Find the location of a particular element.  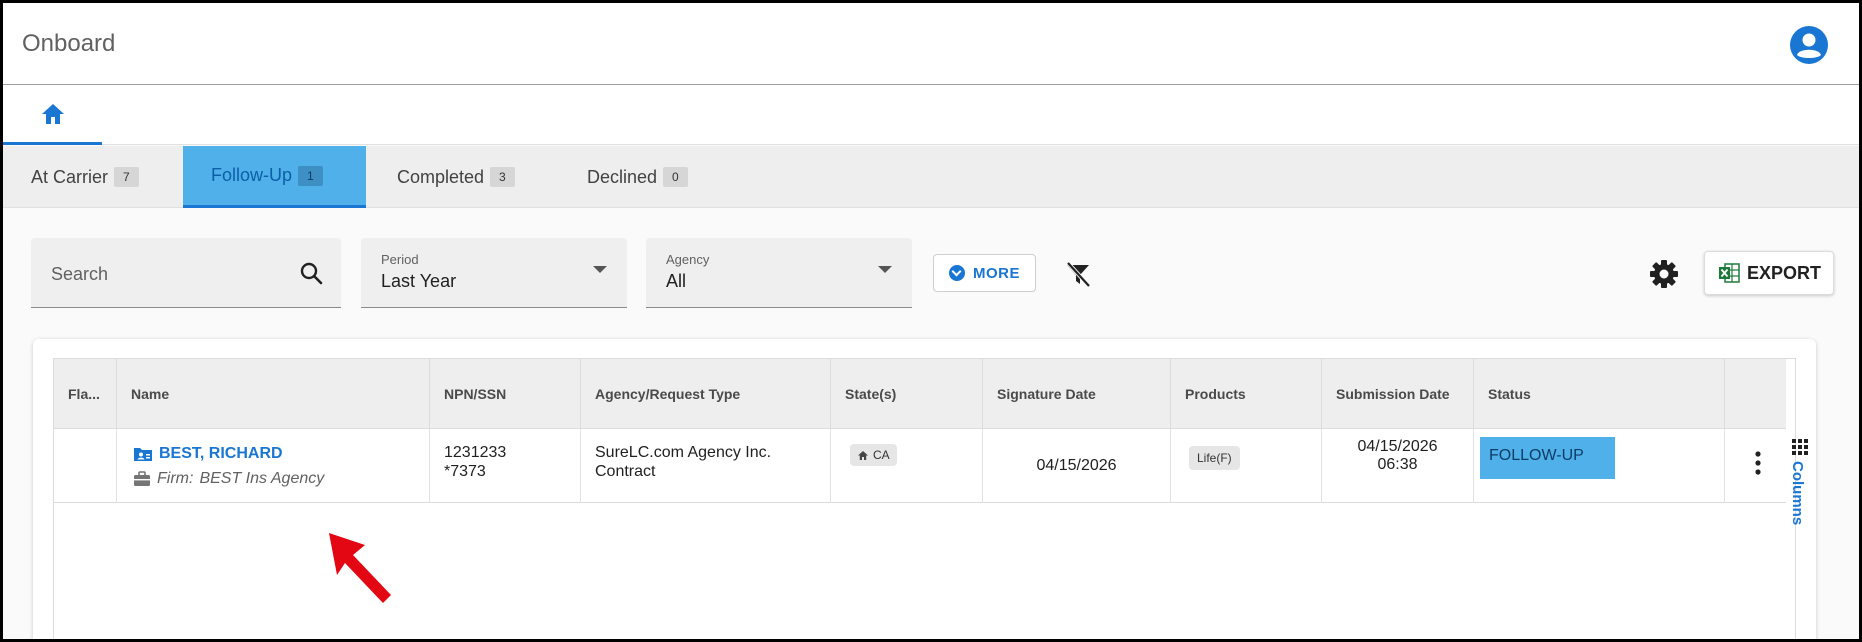

ssn-value: *7373 is located at coordinates (465, 471).